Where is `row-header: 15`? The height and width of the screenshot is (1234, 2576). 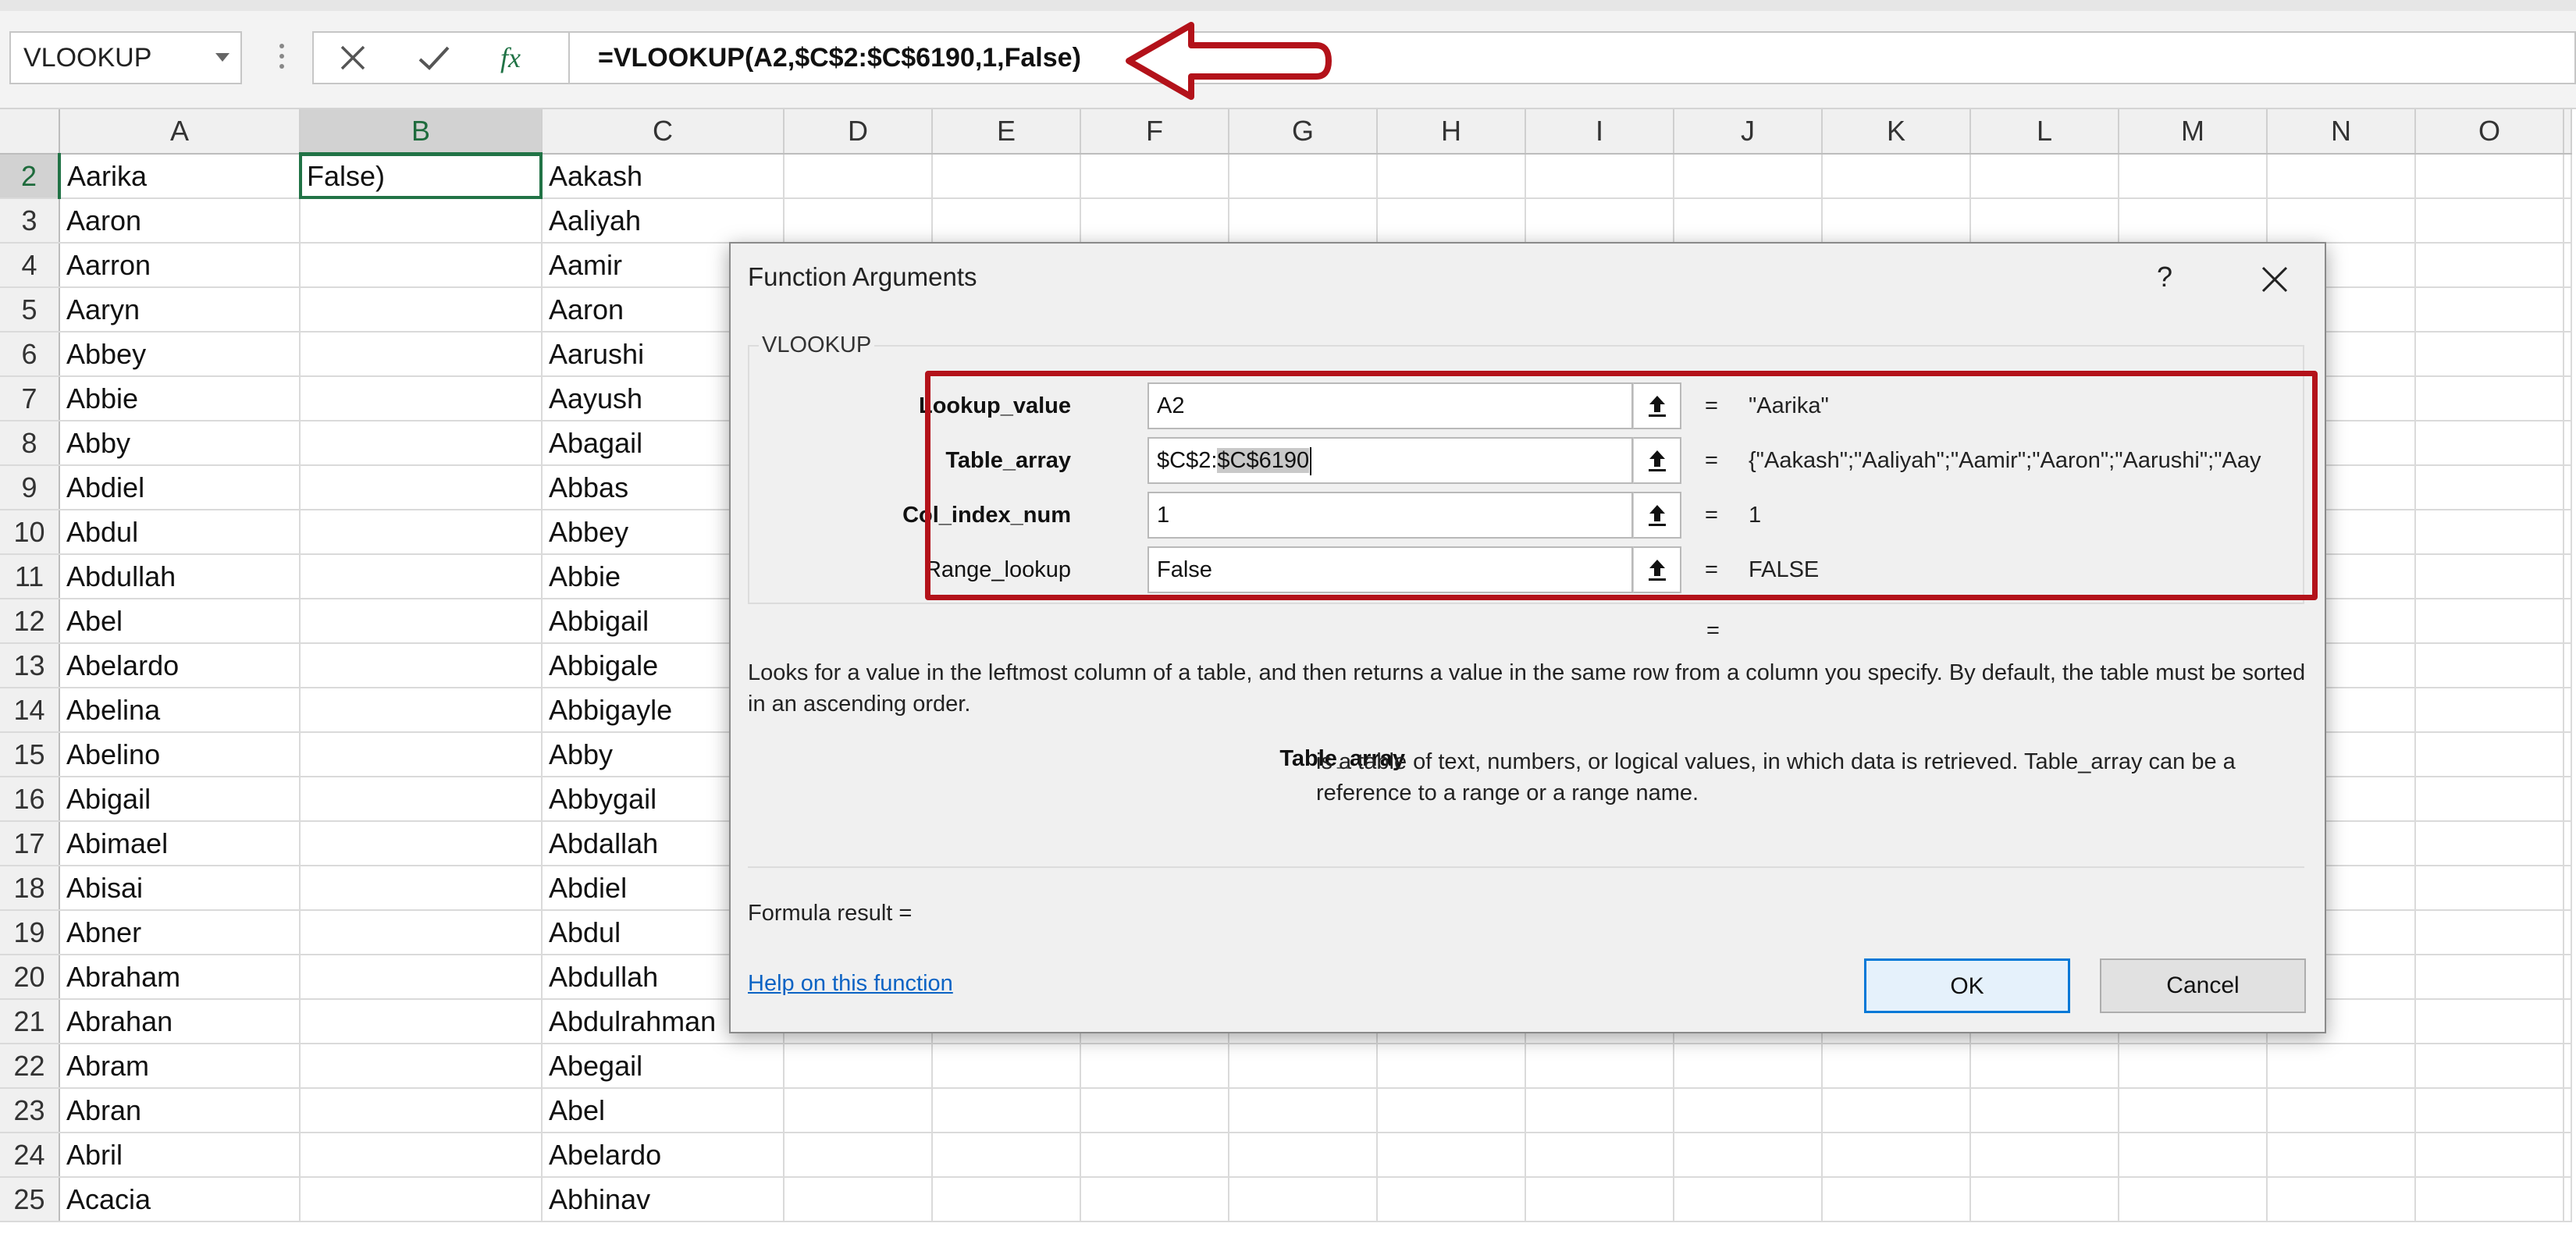
row-header: 15 is located at coordinates (30, 754).